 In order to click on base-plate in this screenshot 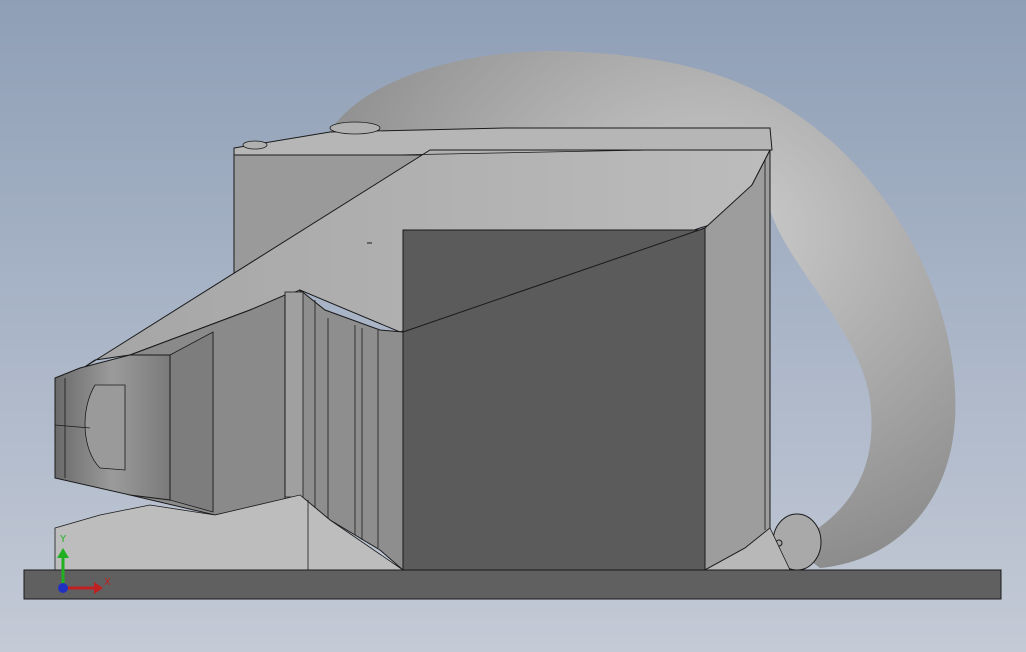, I will do `click(512, 584)`.